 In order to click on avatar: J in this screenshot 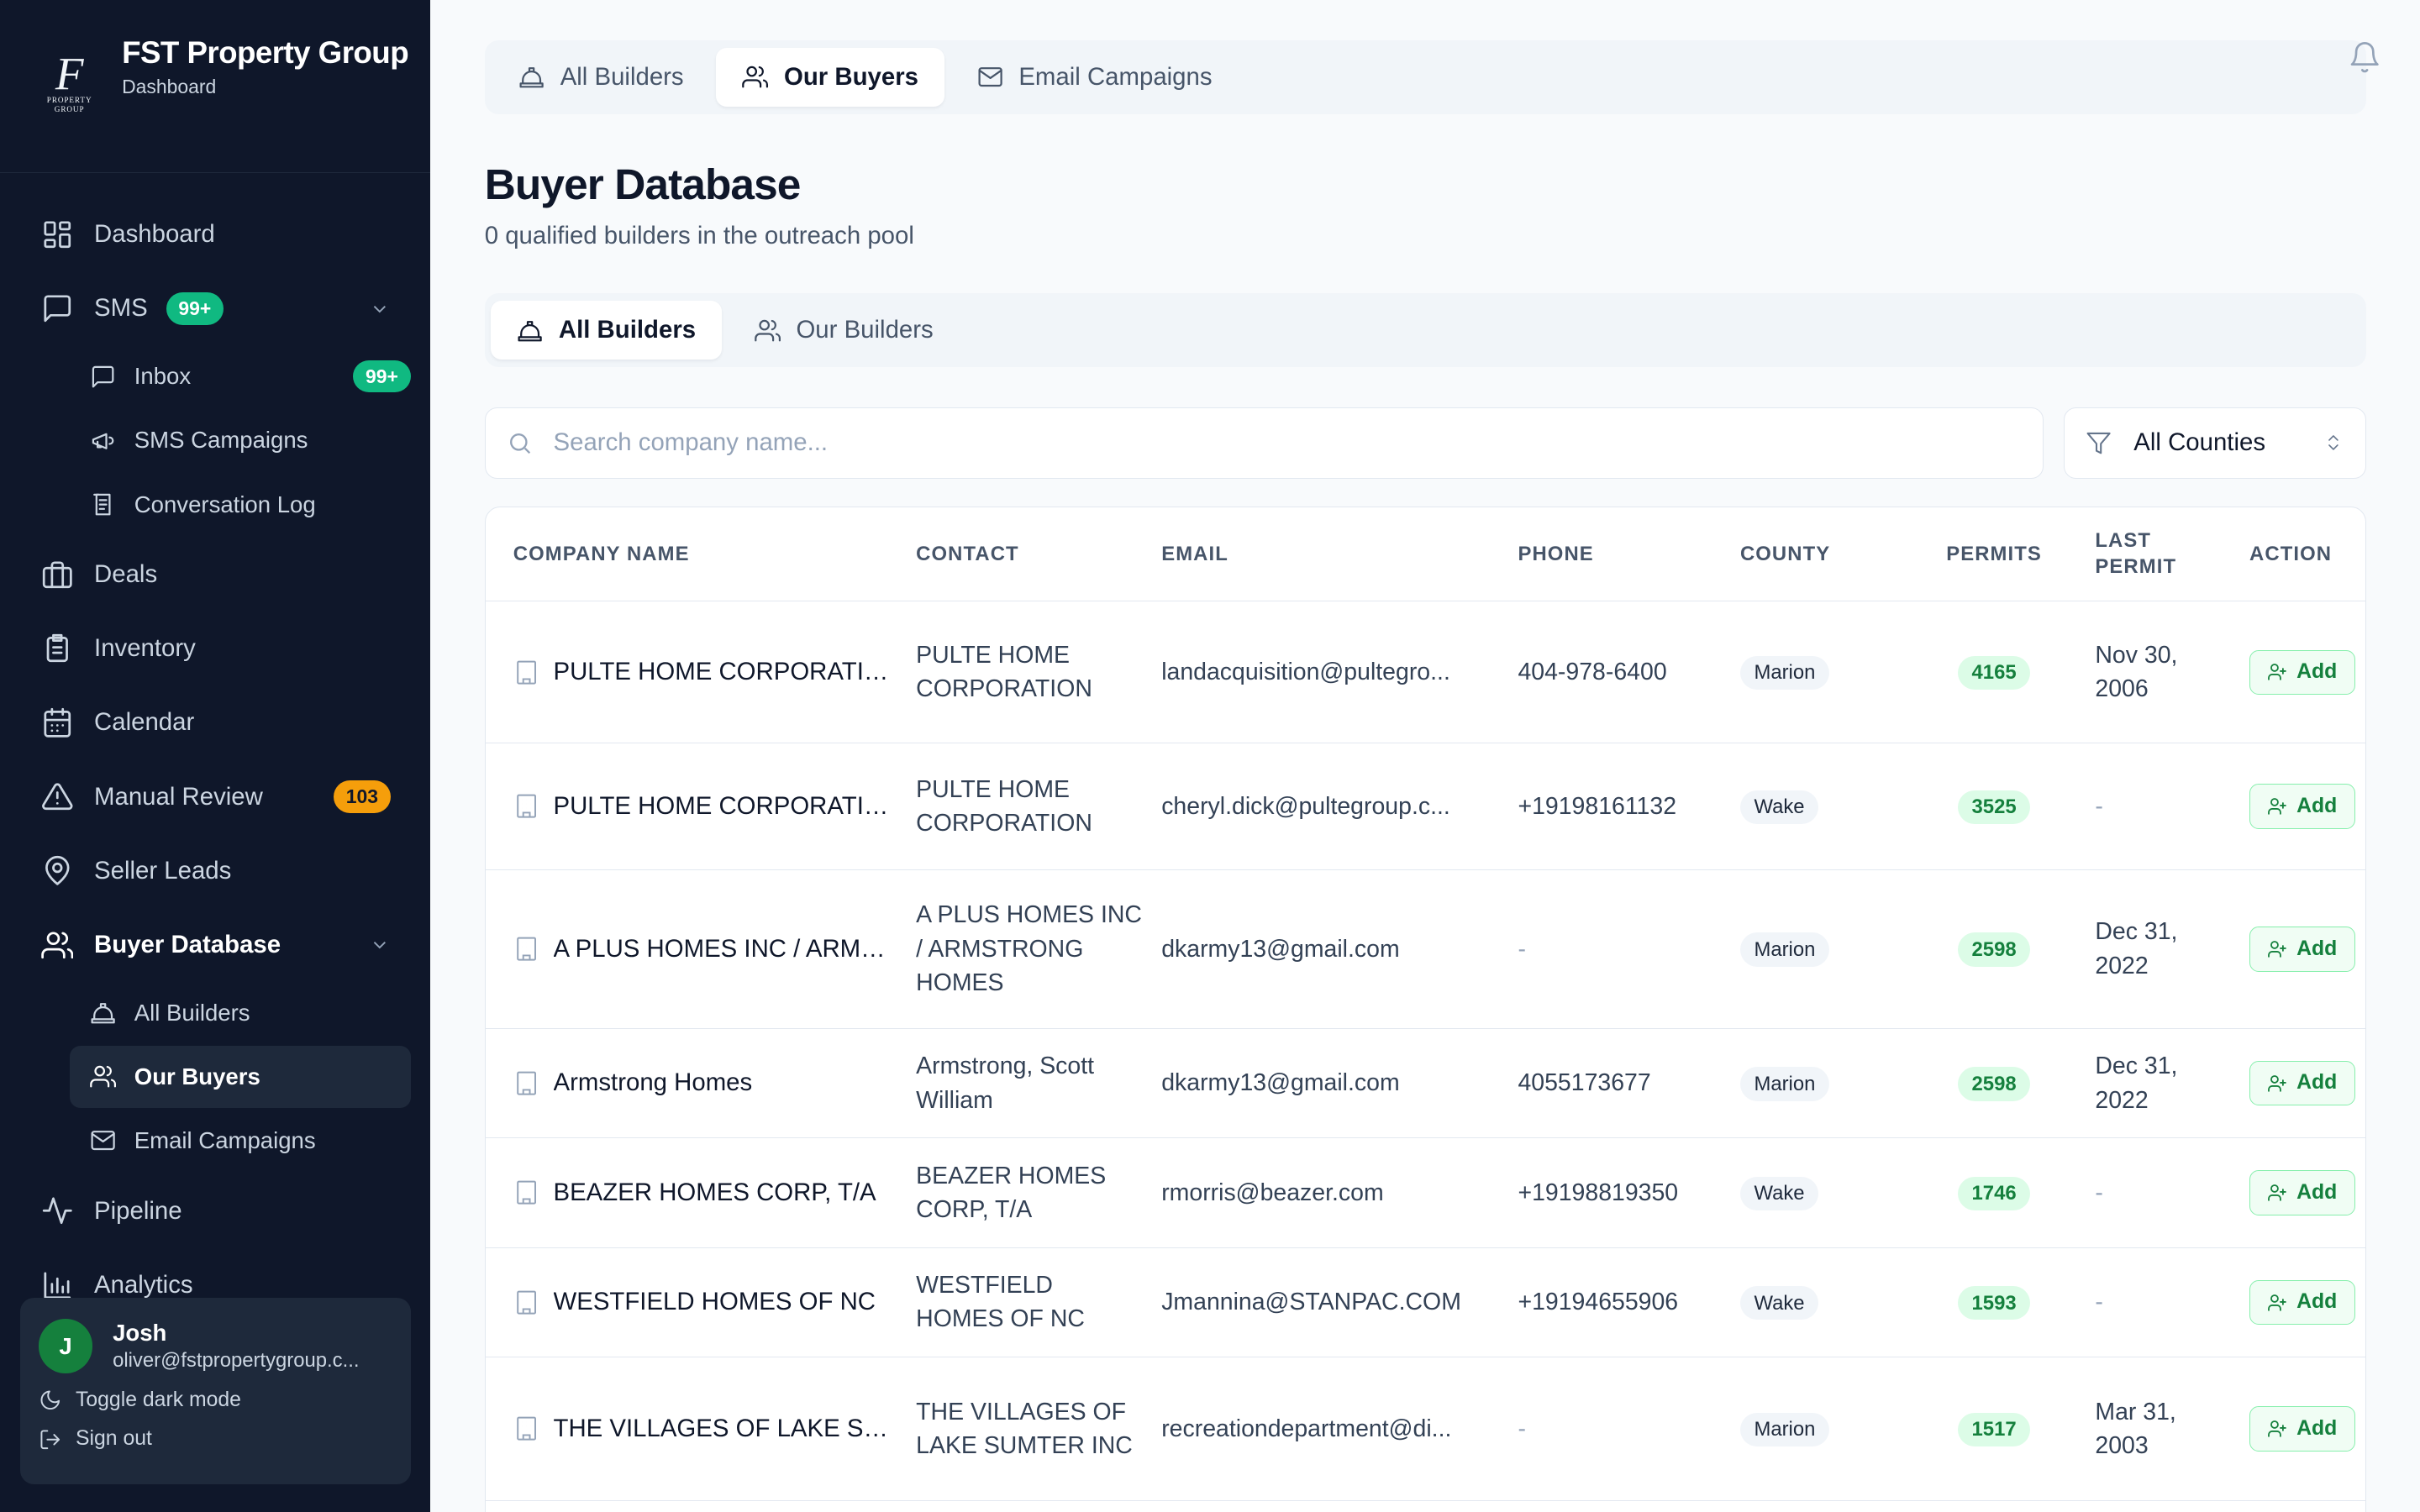, I will do `click(65, 1346)`.